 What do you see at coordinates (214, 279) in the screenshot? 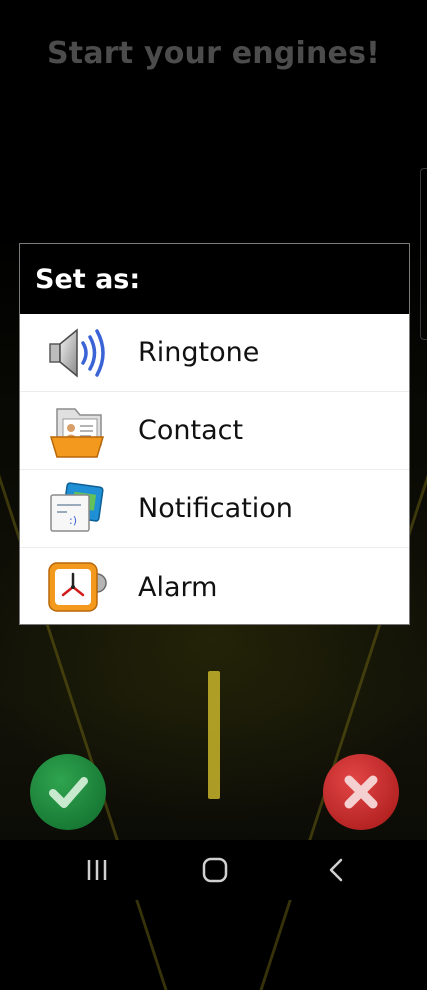
I see `dialog-title: Set as:` at bounding box center [214, 279].